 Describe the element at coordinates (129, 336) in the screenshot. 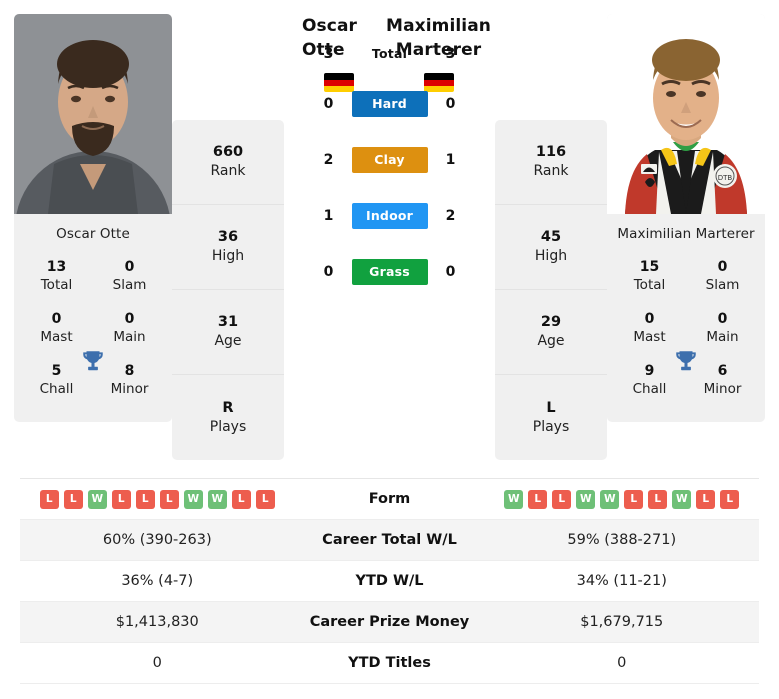

I see `left-titles-main-label: Main` at that location.